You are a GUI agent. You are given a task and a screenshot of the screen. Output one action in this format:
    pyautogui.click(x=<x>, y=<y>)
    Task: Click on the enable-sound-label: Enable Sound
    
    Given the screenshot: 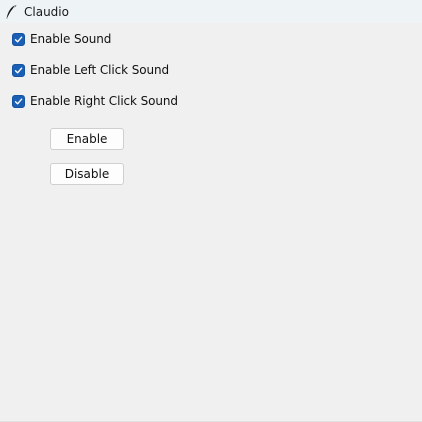 What is the action you would take?
    pyautogui.click(x=71, y=39)
    